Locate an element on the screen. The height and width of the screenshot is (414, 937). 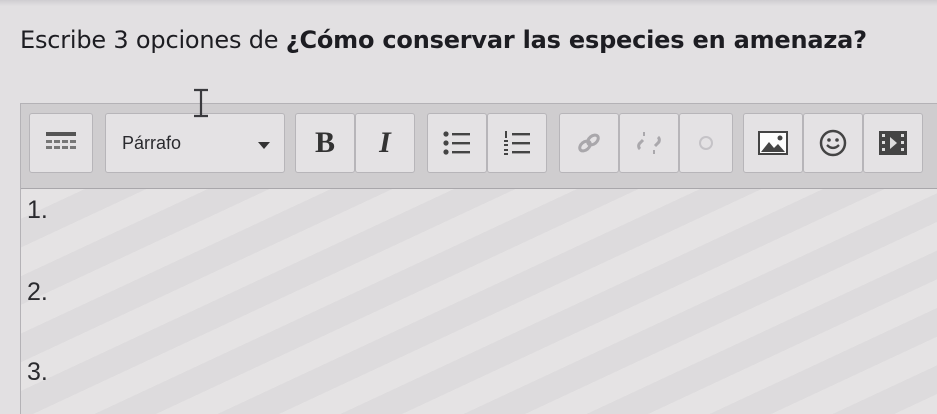
top-rule is located at coordinates (468, 3).